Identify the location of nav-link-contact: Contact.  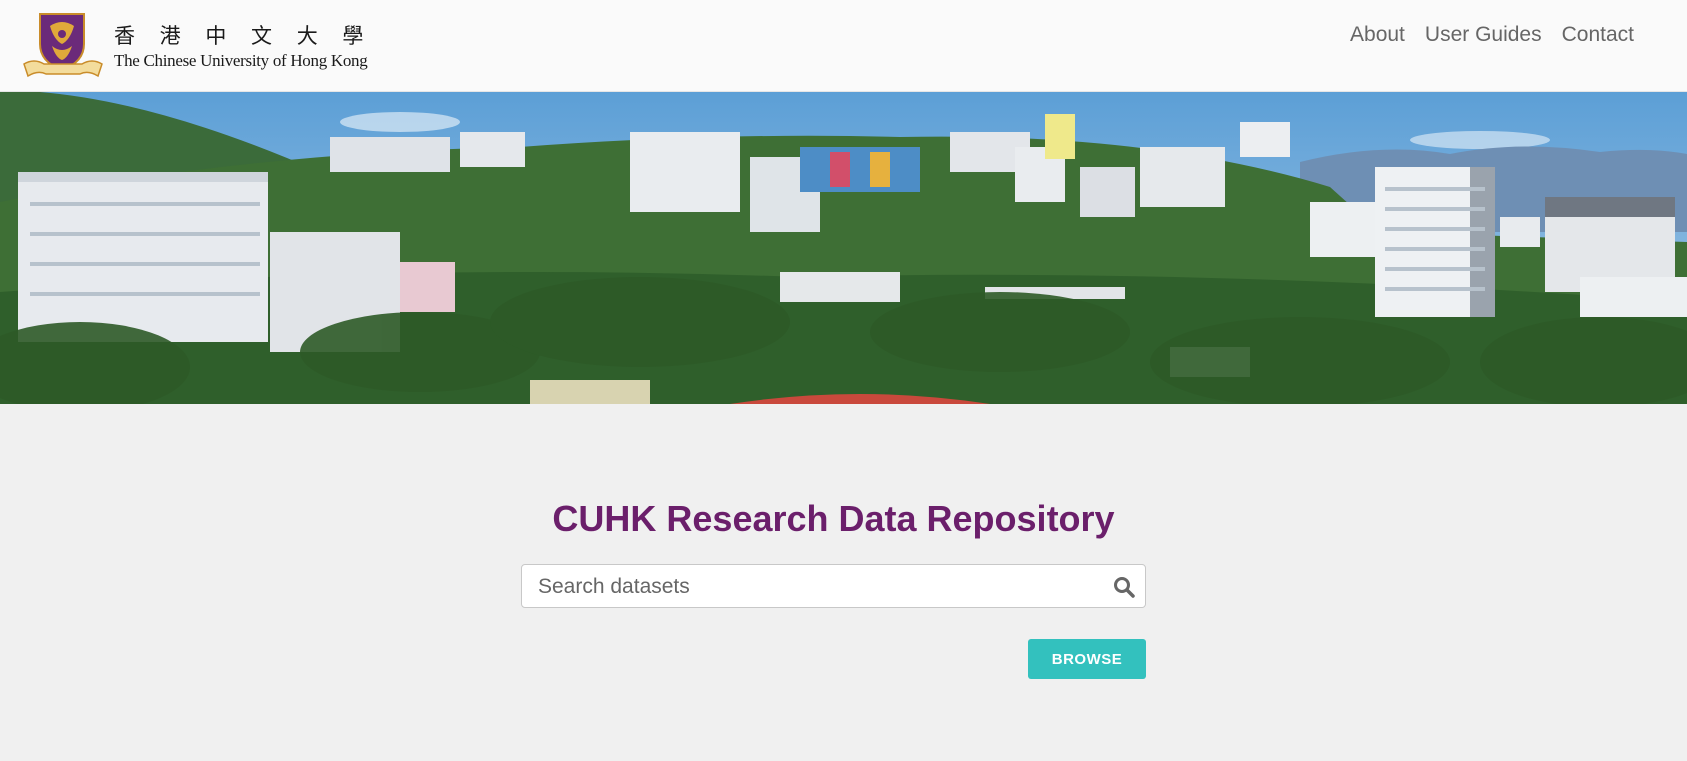
(1598, 35).